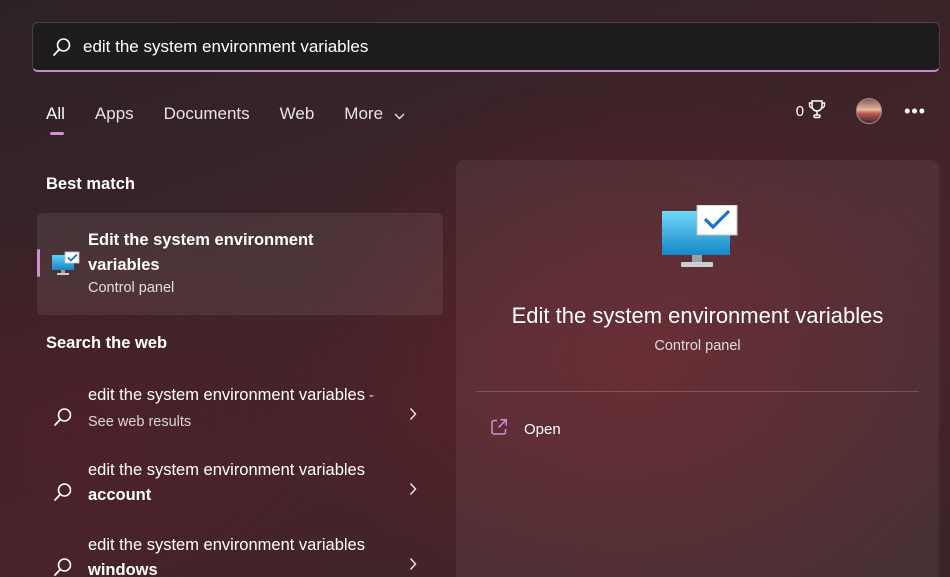 The width and height of the screenshot is (950, 577). Describe the element at coordinates (697, 346) in the screenshot. I see `detail-subtitle: Control panel` at that location.